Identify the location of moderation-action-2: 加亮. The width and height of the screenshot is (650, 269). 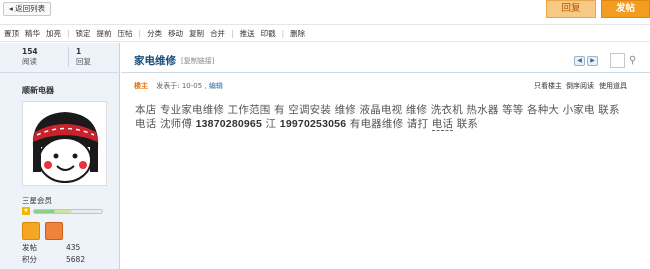
(53, 33).